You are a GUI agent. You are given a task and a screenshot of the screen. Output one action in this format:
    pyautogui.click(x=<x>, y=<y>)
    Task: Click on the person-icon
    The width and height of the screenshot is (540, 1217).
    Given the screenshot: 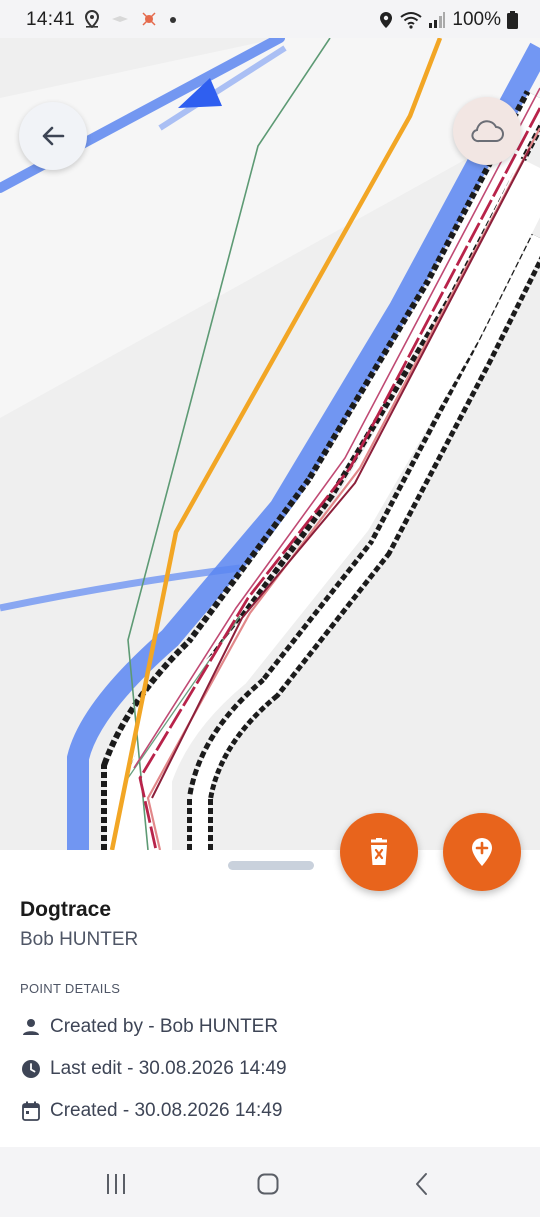 What is the action you would take?
    pyautogui.click(x=31, y=1027)
    